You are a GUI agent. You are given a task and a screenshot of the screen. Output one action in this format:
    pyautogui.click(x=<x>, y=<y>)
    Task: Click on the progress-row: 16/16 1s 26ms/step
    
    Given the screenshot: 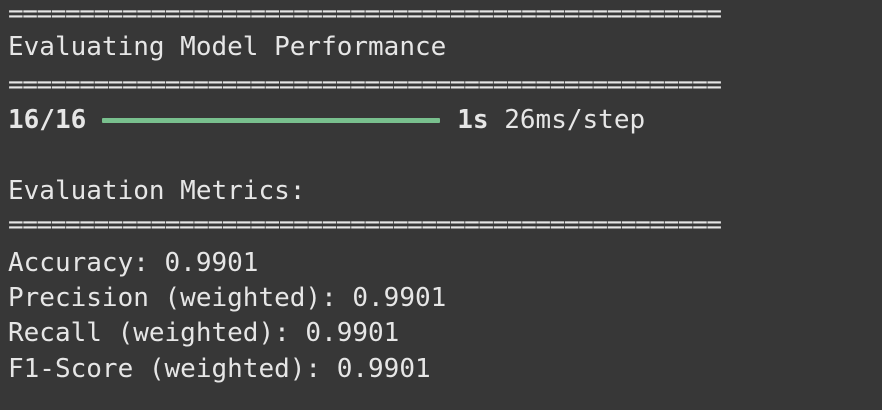 What is the action you would take?
    pyautogui.click(x=326, y=120)
    